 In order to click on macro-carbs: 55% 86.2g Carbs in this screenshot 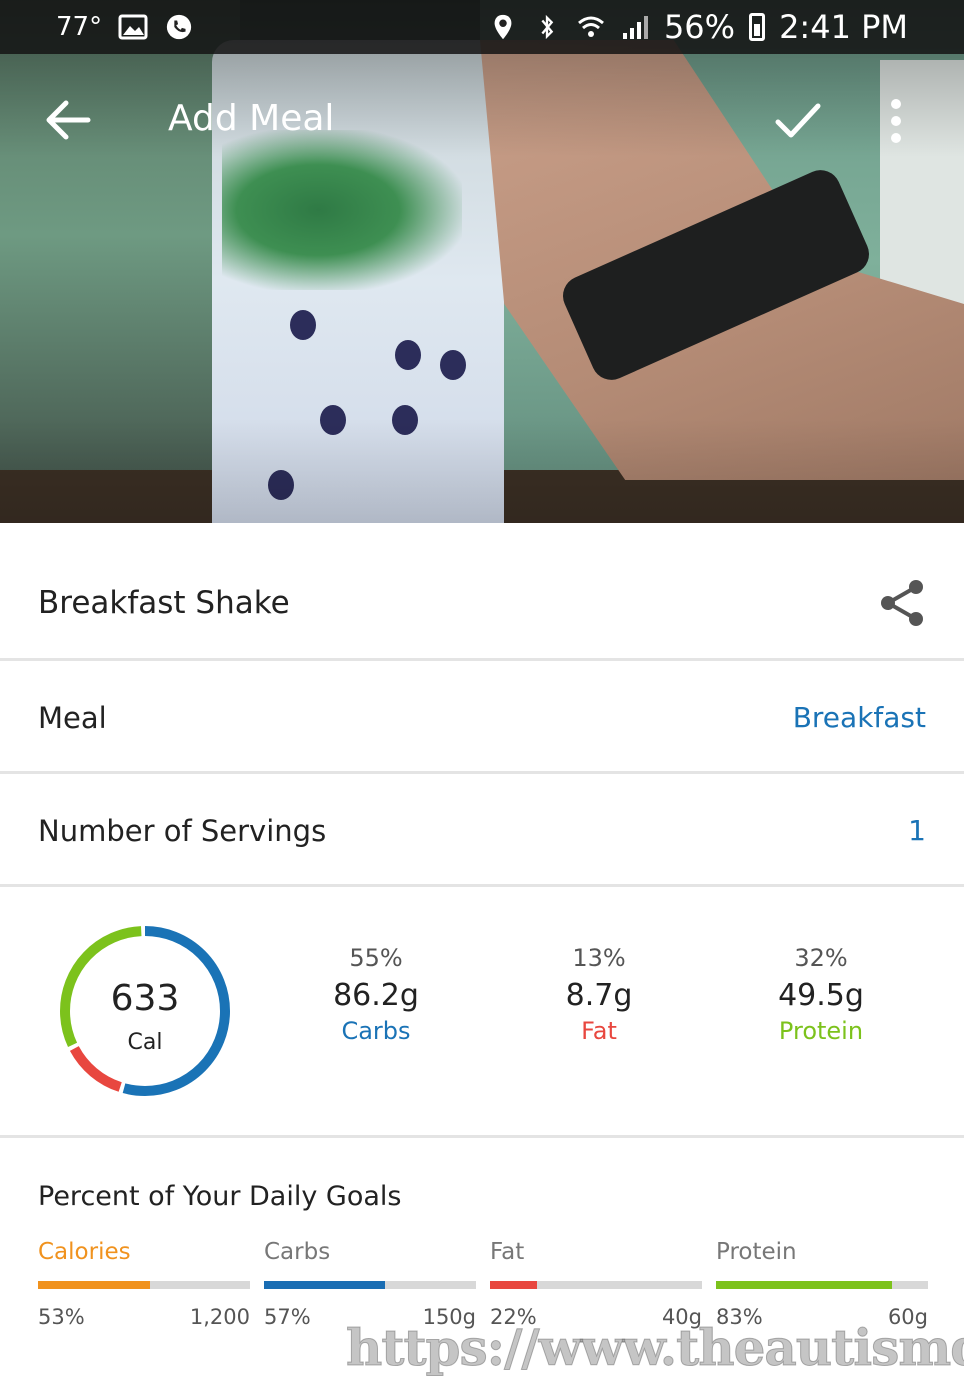, I will do `click(376, 994)`.